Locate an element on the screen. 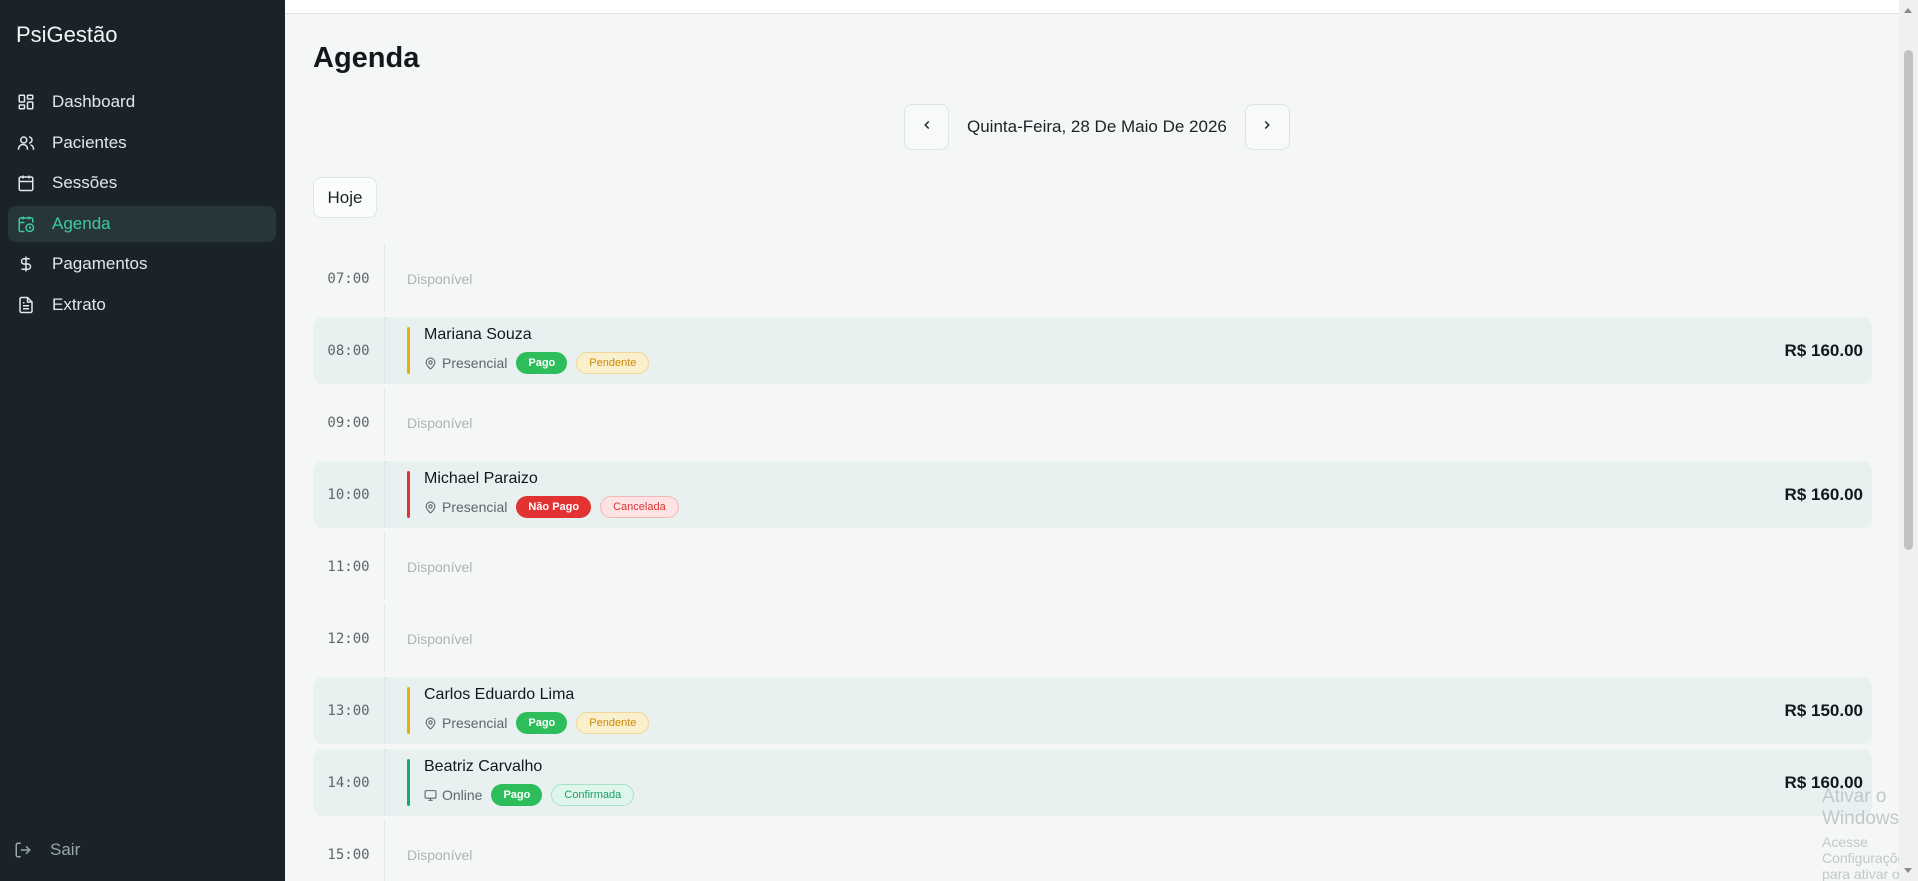 The image size is (1918, 881). patient-name: Carlos Eduardo Lima is located at coordinates (499, 694).